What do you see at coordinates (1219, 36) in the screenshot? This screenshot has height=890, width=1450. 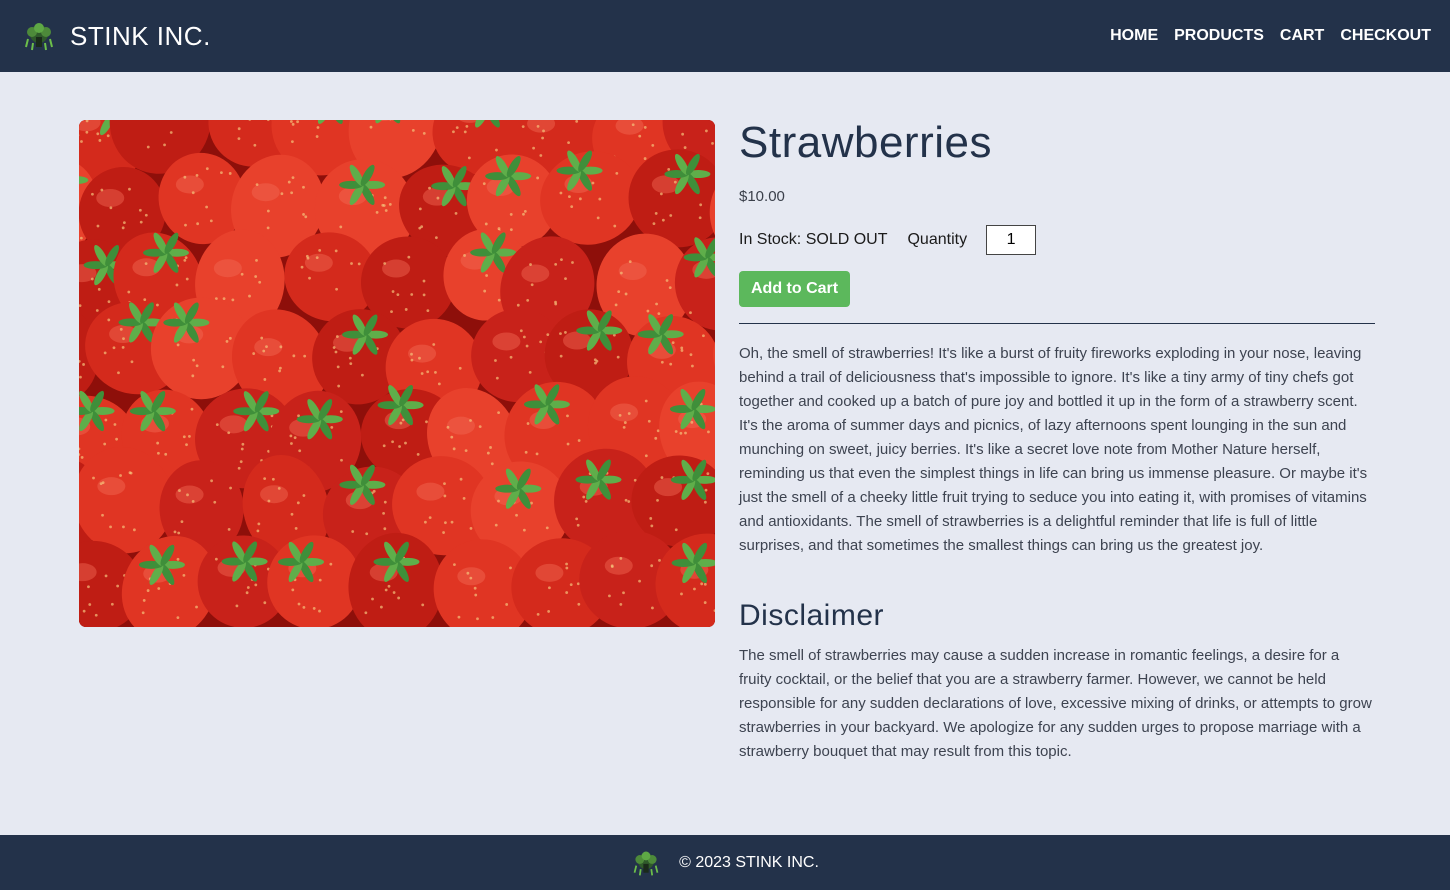 I see `nav-products: PRODUCTS` at bounding box center [1219, 36].